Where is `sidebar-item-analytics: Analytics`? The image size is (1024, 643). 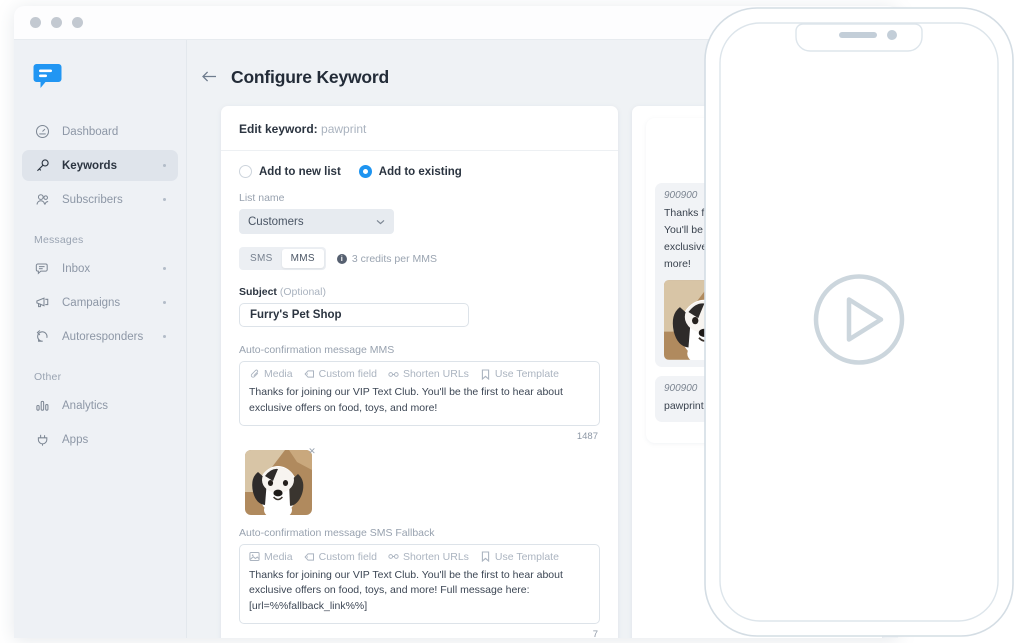 sidebar-item-analytics: Analytics is located at coordinates (100, 405).